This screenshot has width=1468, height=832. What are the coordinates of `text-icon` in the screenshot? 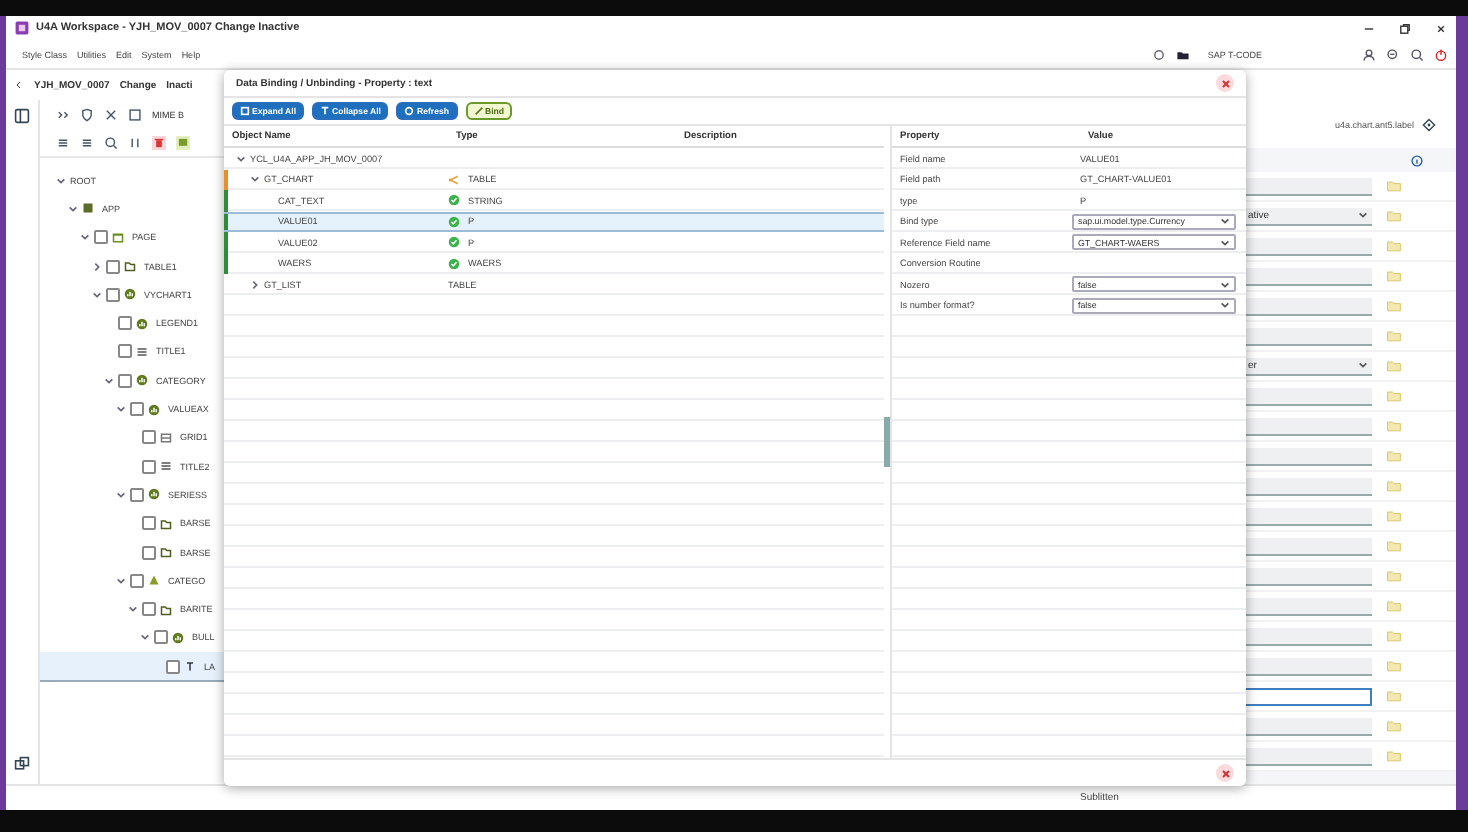 It's located at (190, 666).